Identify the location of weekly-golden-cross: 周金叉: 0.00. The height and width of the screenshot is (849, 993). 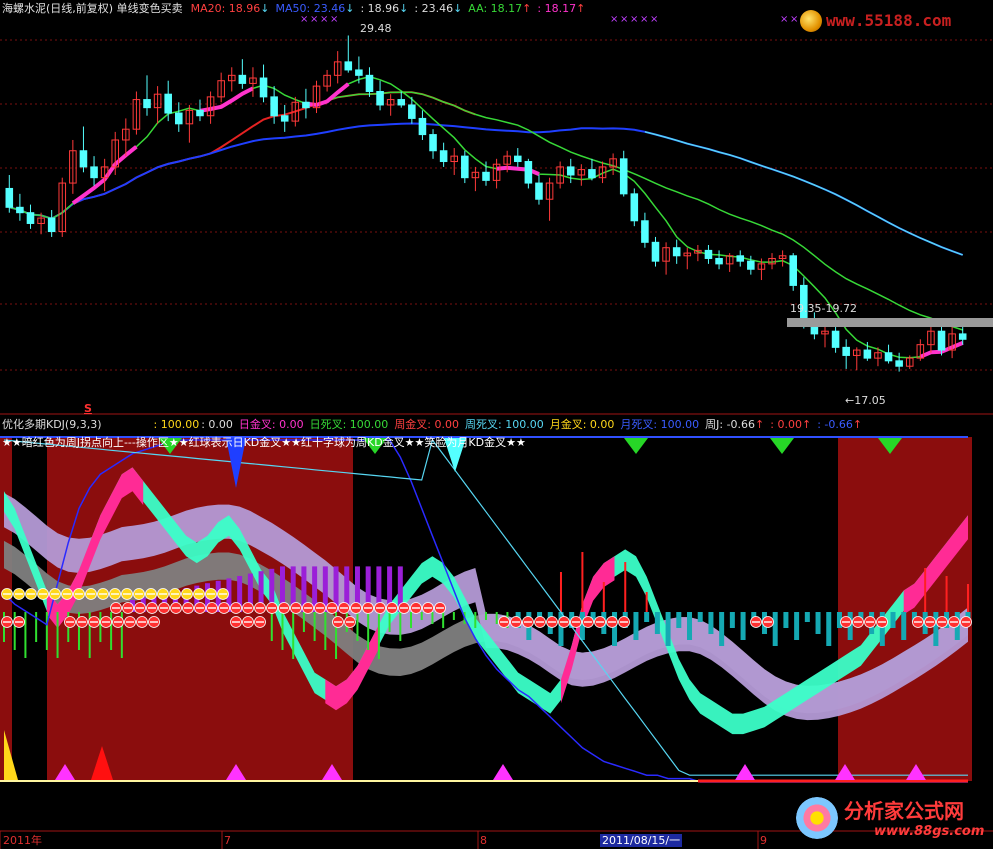
(427, 424).